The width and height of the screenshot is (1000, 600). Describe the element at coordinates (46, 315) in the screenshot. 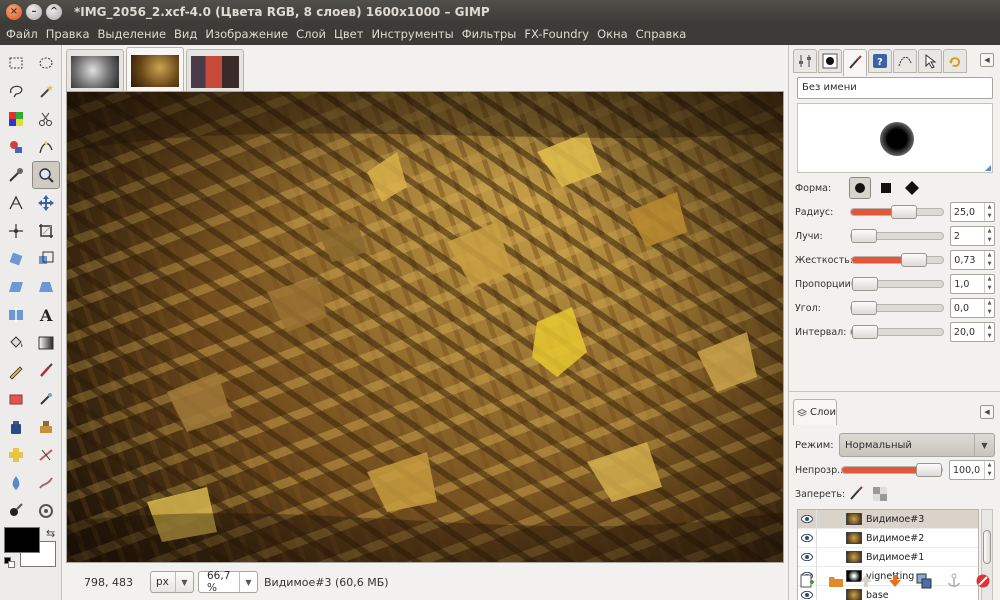

I see `text-icon: A` at that location.